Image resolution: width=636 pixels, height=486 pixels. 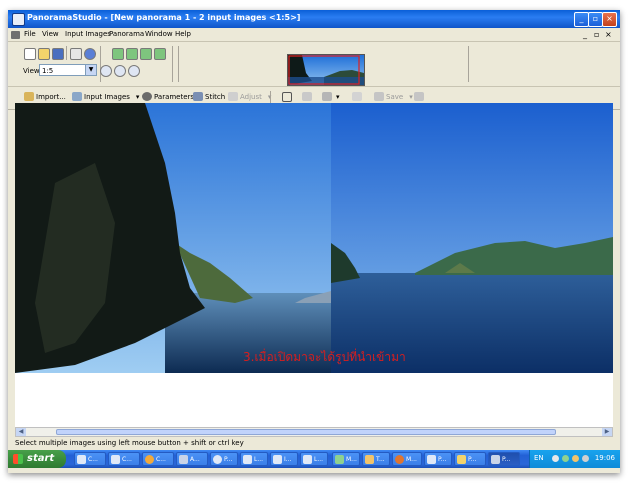 I want to click on parameters-button: Parameters, so click(x=168, y=96).